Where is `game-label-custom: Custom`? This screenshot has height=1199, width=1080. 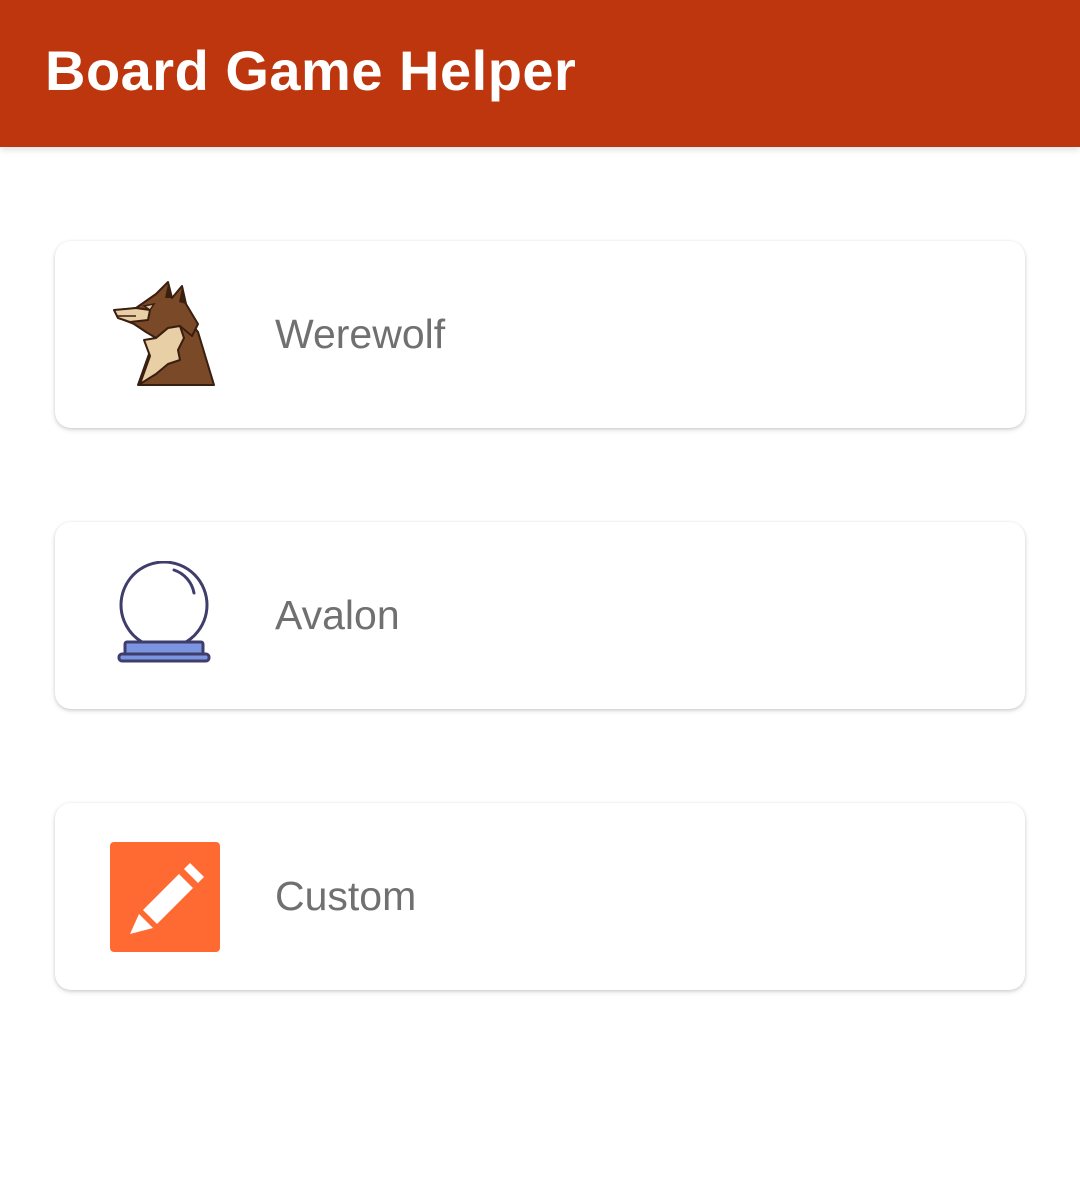 game-label-custom: Custom is located at coordinates (346, 896).